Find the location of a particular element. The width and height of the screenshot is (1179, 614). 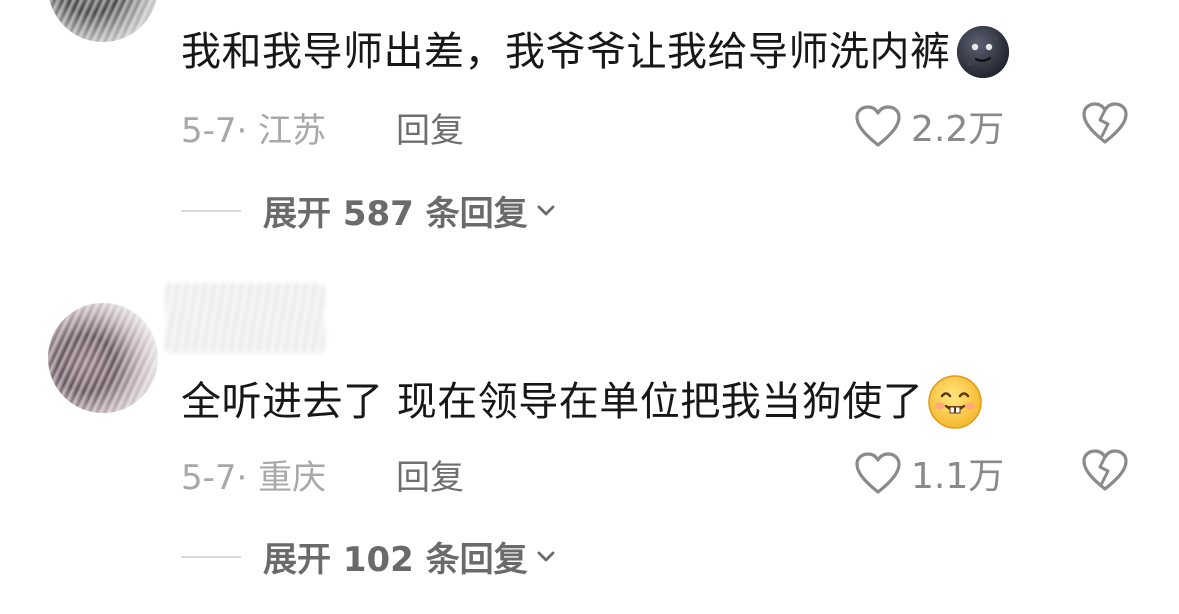

like-button: 2.2万 is located at coordinates (928, 126).